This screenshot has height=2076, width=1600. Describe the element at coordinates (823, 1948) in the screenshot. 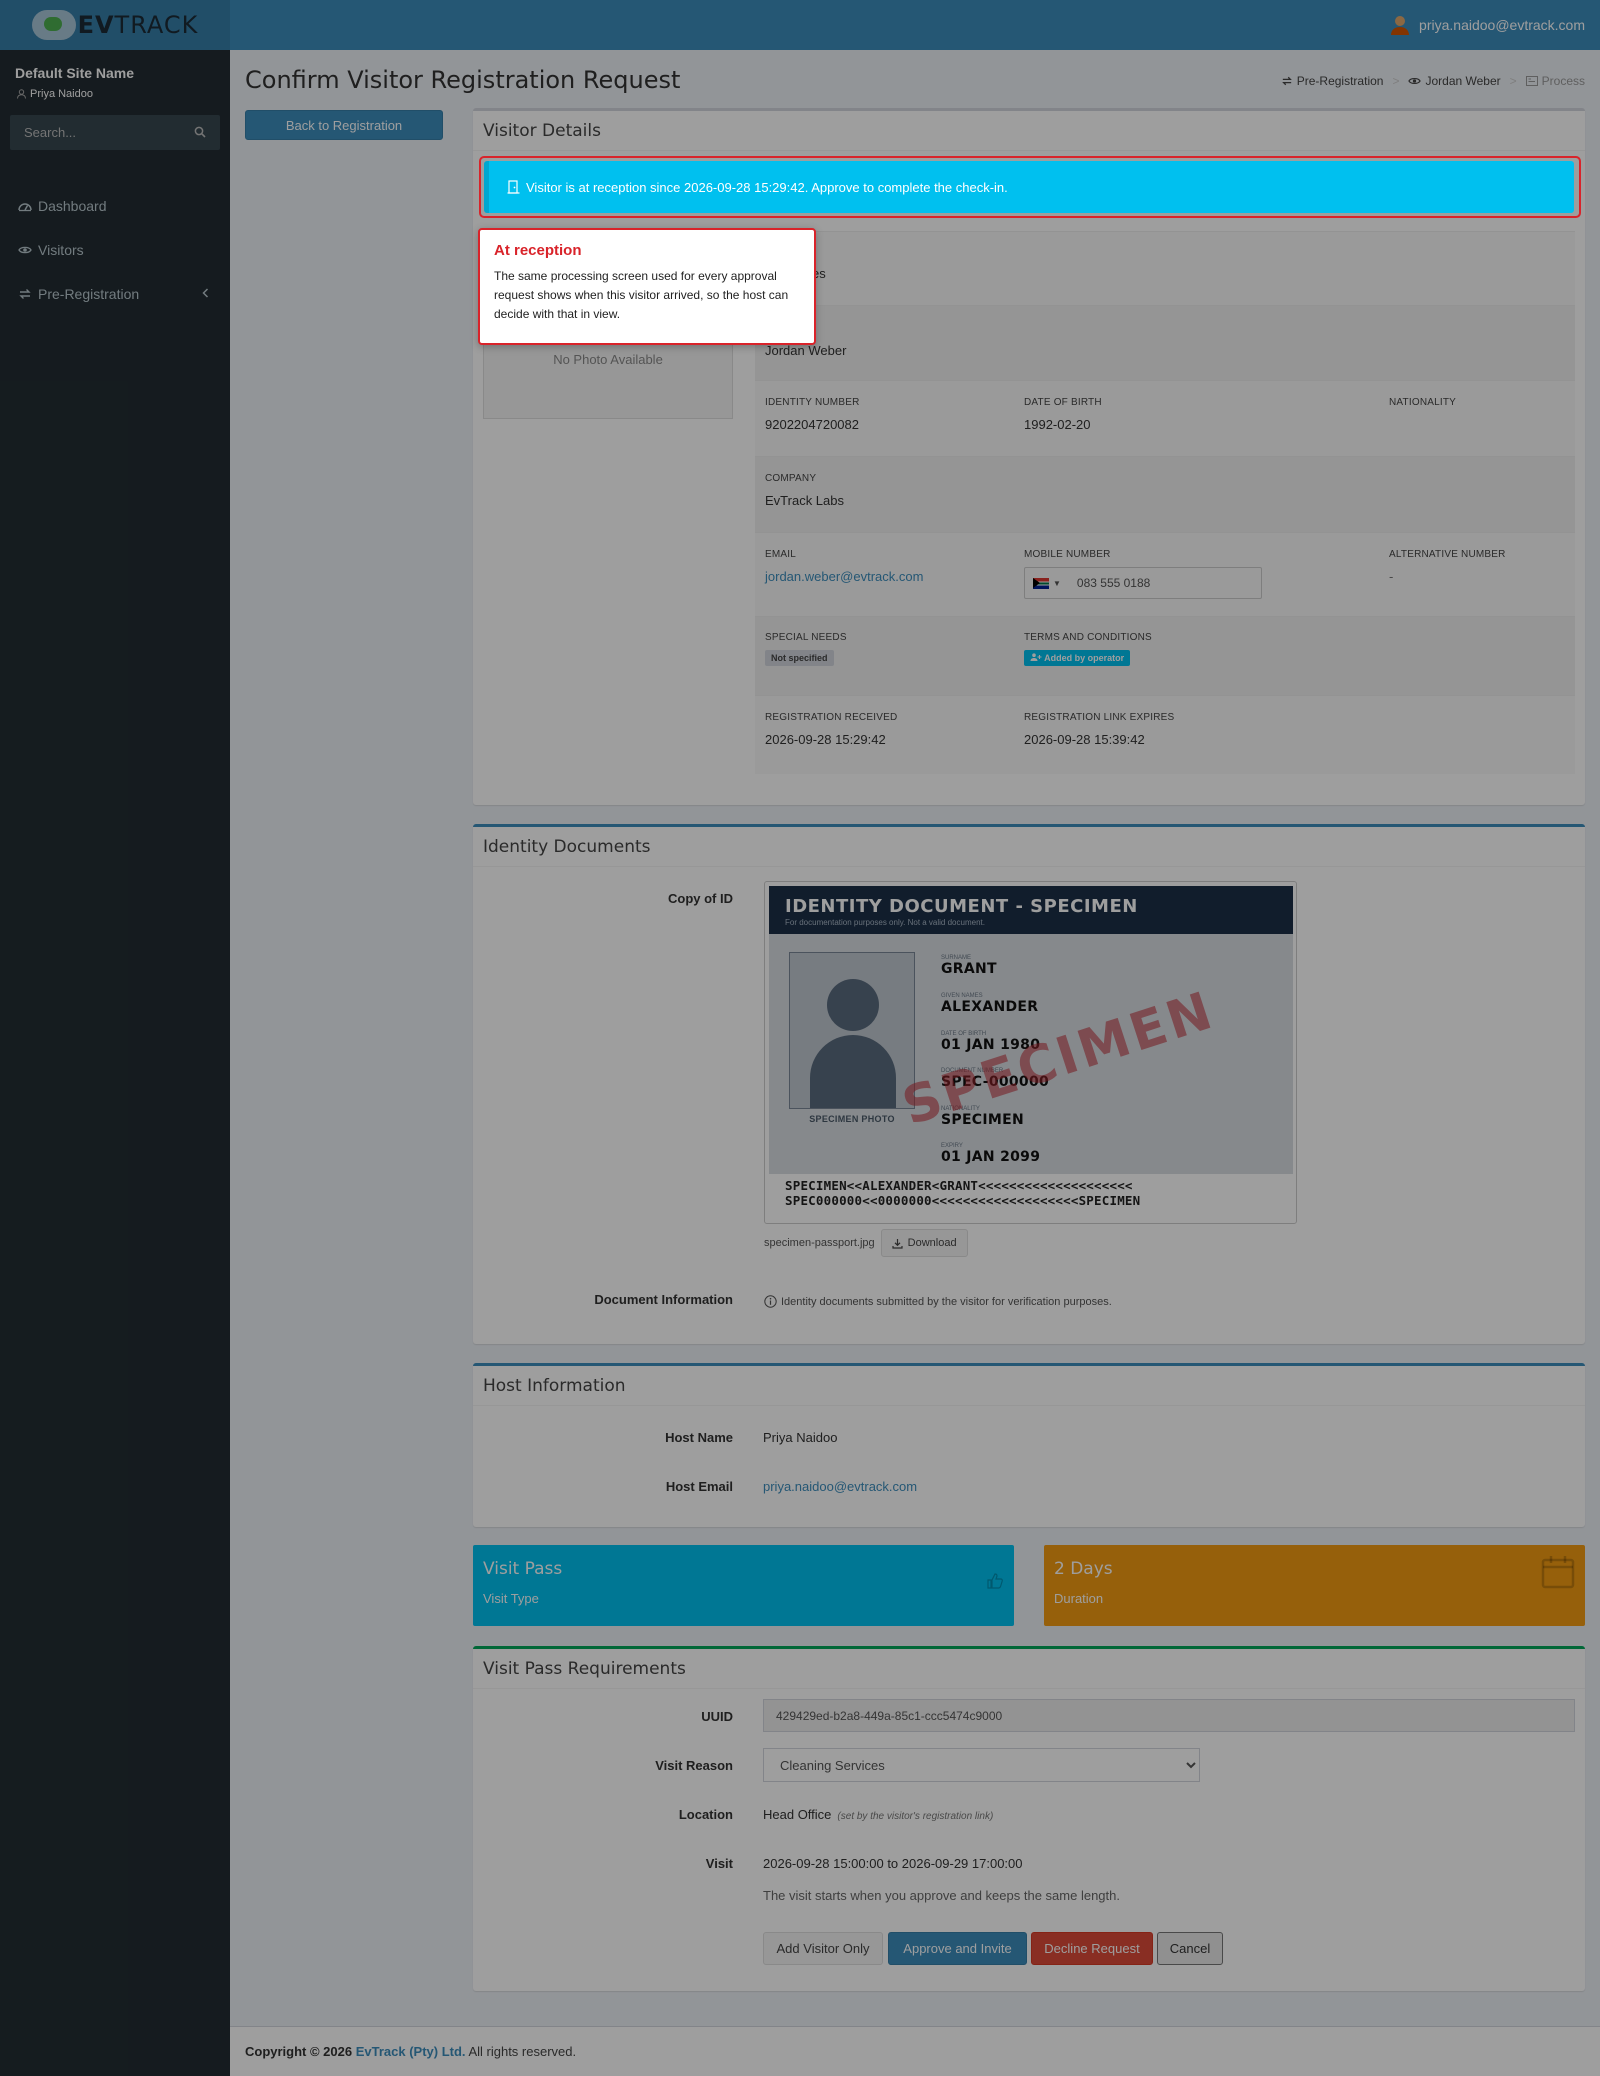

I see `add-visitor-only-button: Add Visitor Only` at that location.